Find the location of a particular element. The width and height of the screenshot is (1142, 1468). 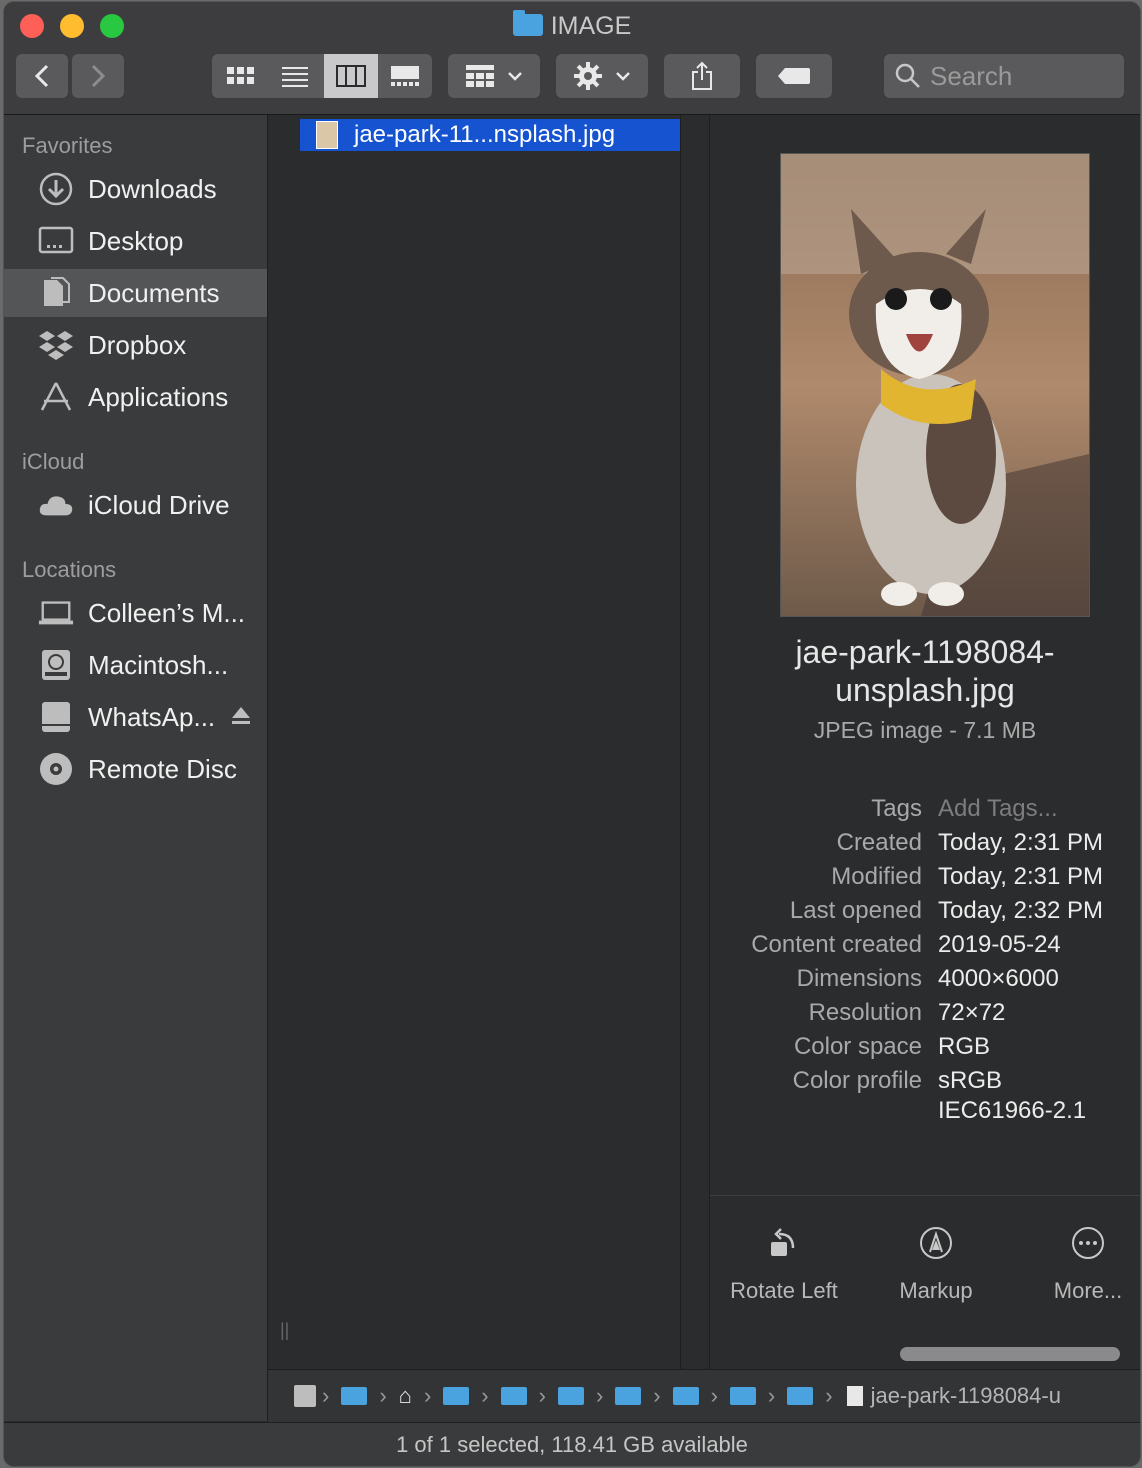

list-view-button is located at coordinates (295, 76).